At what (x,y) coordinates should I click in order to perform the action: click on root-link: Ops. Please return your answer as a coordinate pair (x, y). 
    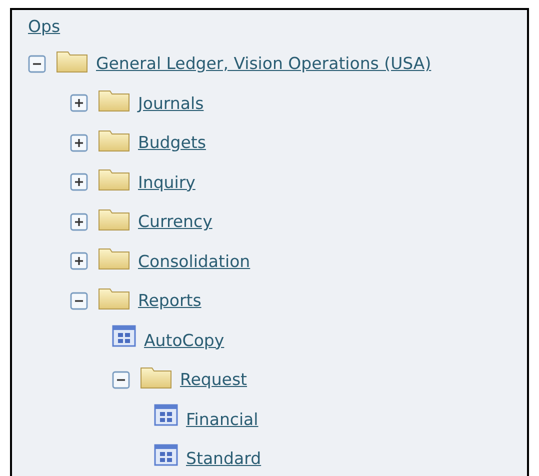
    Looking at the image, I should click on (44, 29).